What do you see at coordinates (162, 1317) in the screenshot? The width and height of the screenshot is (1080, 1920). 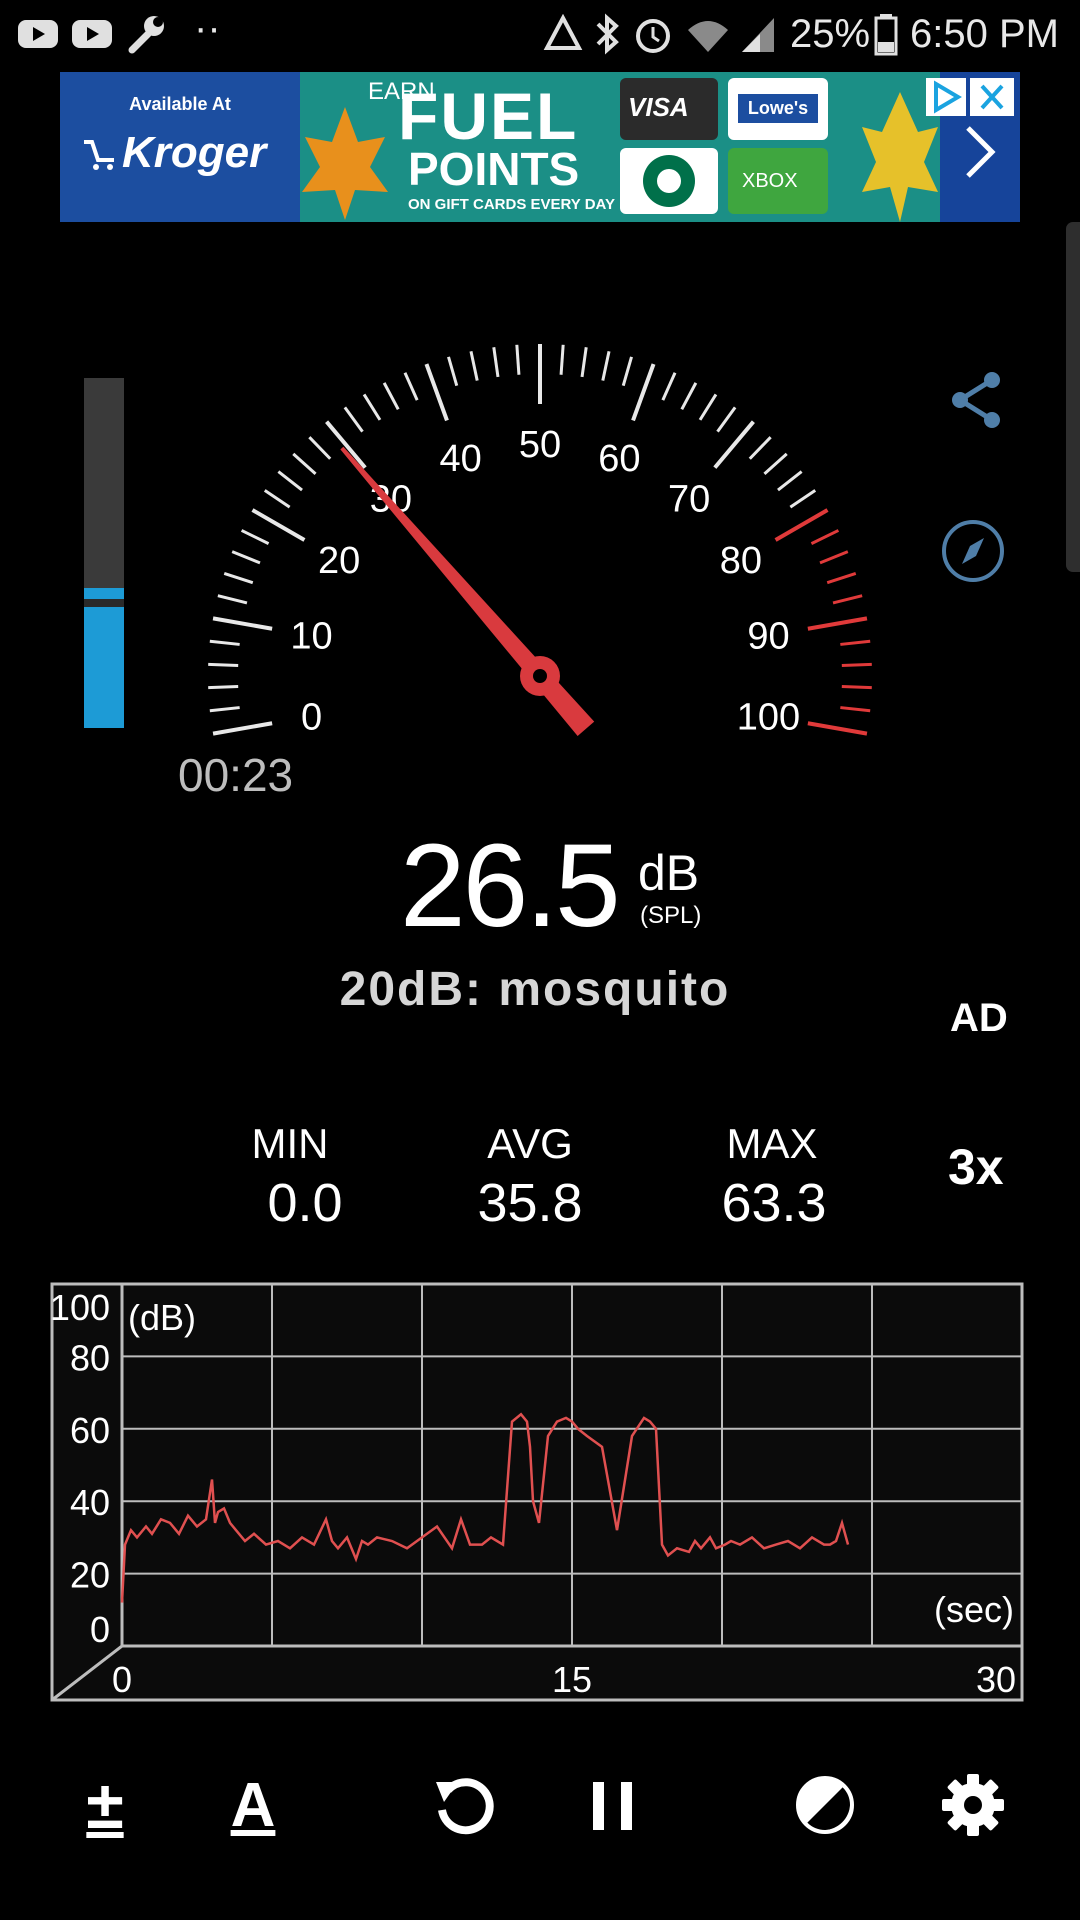 I see `chart-ylabel: (dB)` at bounding box center [162, 1317].